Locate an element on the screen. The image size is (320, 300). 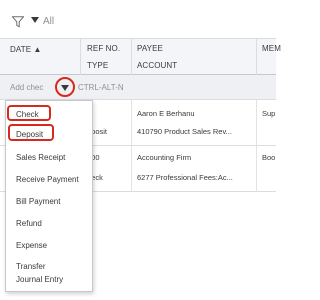
payee-cell: Aaron E Berhanu is located at coordinates (166, 113).